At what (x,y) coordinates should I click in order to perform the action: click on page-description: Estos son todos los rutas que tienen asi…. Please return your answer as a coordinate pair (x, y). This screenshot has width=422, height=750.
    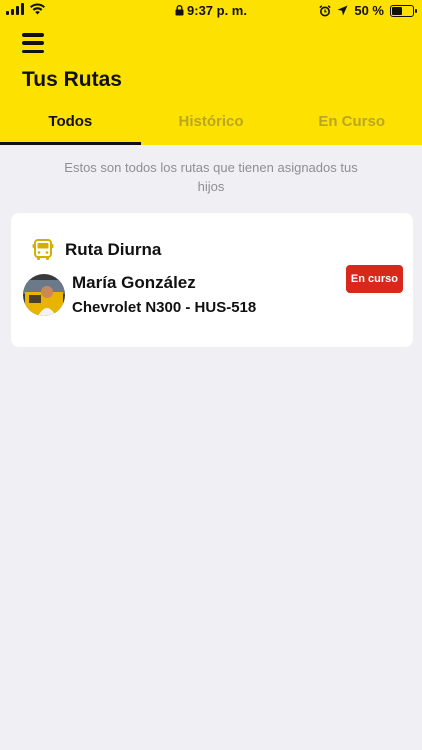
    Looking at the image, I should click on (211, 177).